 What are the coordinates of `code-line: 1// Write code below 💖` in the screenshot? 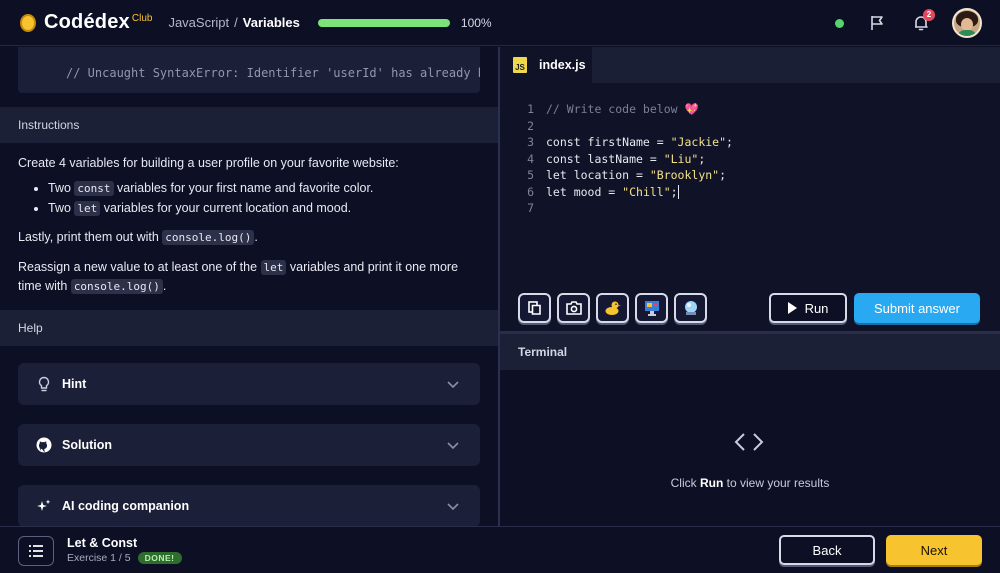 It's located at (613, 109).